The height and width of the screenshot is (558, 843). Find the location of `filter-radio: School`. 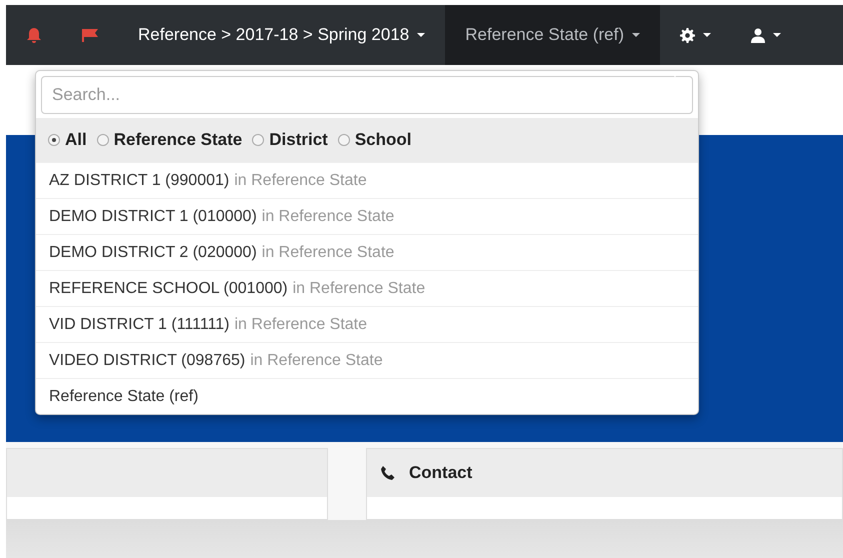

filter-radio: School is located at coordinates (375, 140).